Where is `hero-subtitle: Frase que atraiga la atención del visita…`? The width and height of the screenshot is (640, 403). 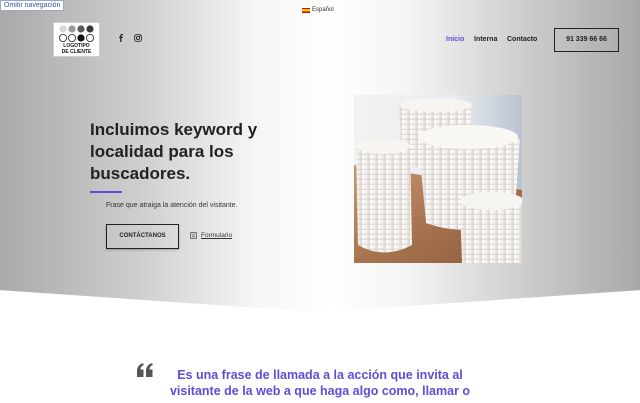 hero-subtitle: Frase que atraiga la atención del visita… is located at coordinates (172, 205).